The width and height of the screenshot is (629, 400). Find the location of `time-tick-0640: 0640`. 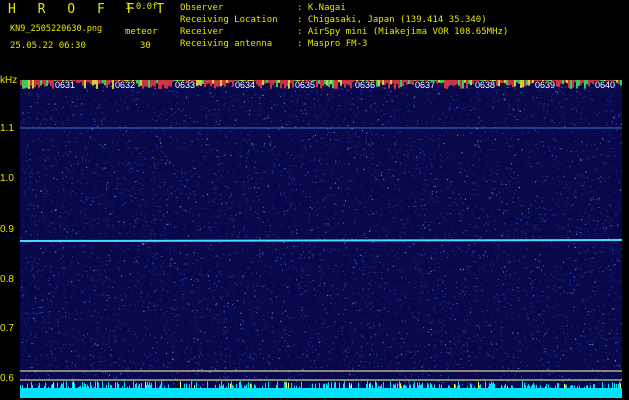

time-tick-0640: 0640 is located at coordinates (605, 85).